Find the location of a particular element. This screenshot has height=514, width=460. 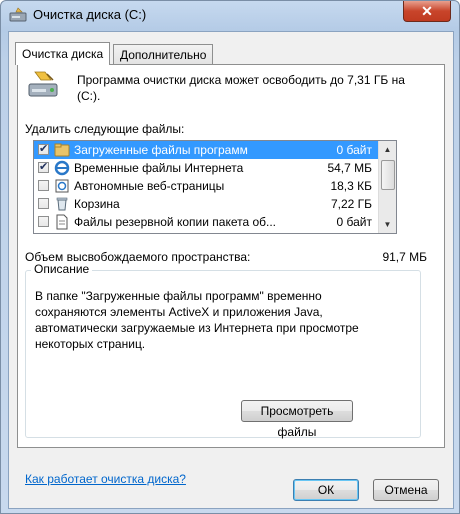

view-files-button: Просмотреть файлы is located at coordinates (297, 419).